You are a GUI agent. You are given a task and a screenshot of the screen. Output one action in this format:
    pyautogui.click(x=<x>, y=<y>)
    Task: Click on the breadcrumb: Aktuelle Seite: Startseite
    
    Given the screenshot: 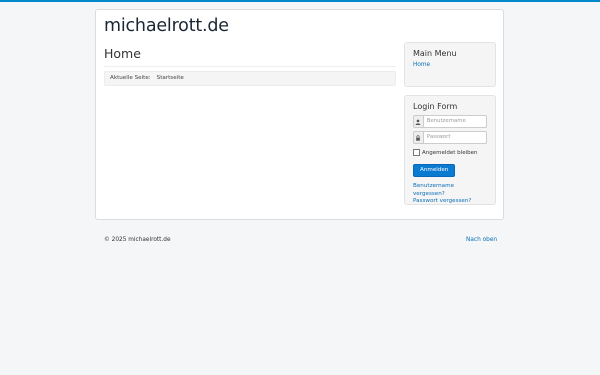 What is the action you would take?
    pyautogui.click(x=250, y=78)
    